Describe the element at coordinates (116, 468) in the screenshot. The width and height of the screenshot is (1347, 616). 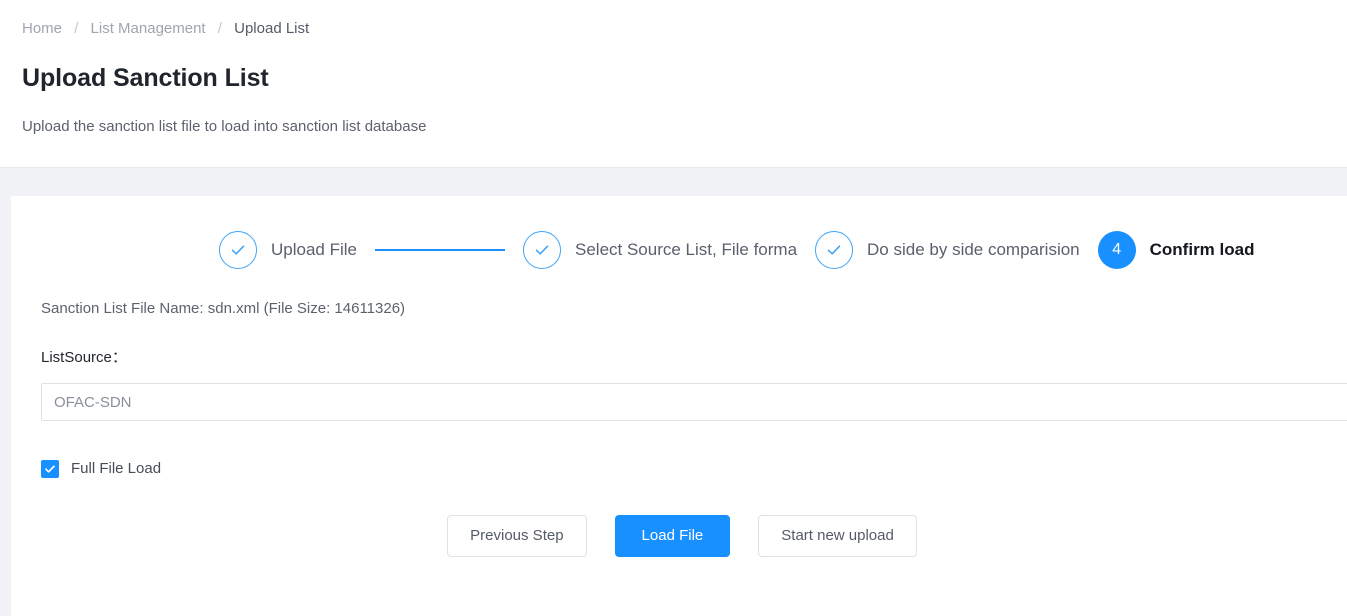
I see `full-file-load-label: Full File Load` at that location.